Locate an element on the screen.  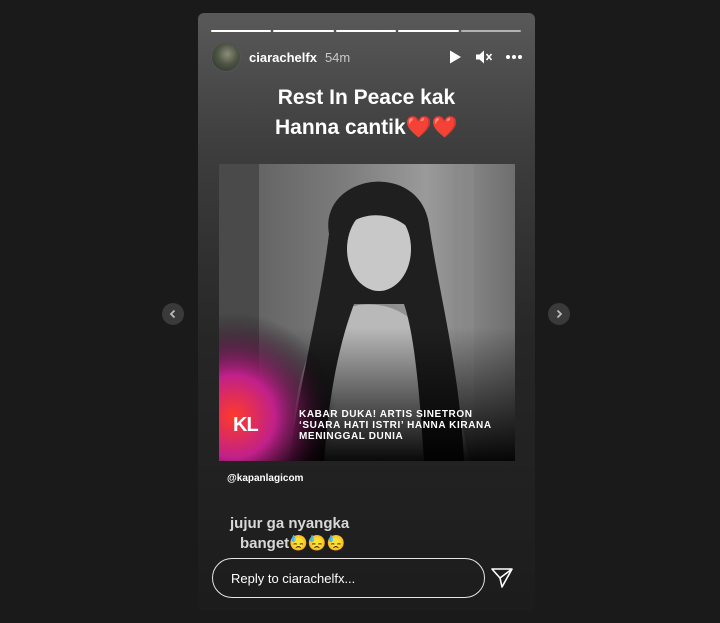
headline-line: KABAR DUKA! ARTIS SINETRON is located at coordinates (386, 414).